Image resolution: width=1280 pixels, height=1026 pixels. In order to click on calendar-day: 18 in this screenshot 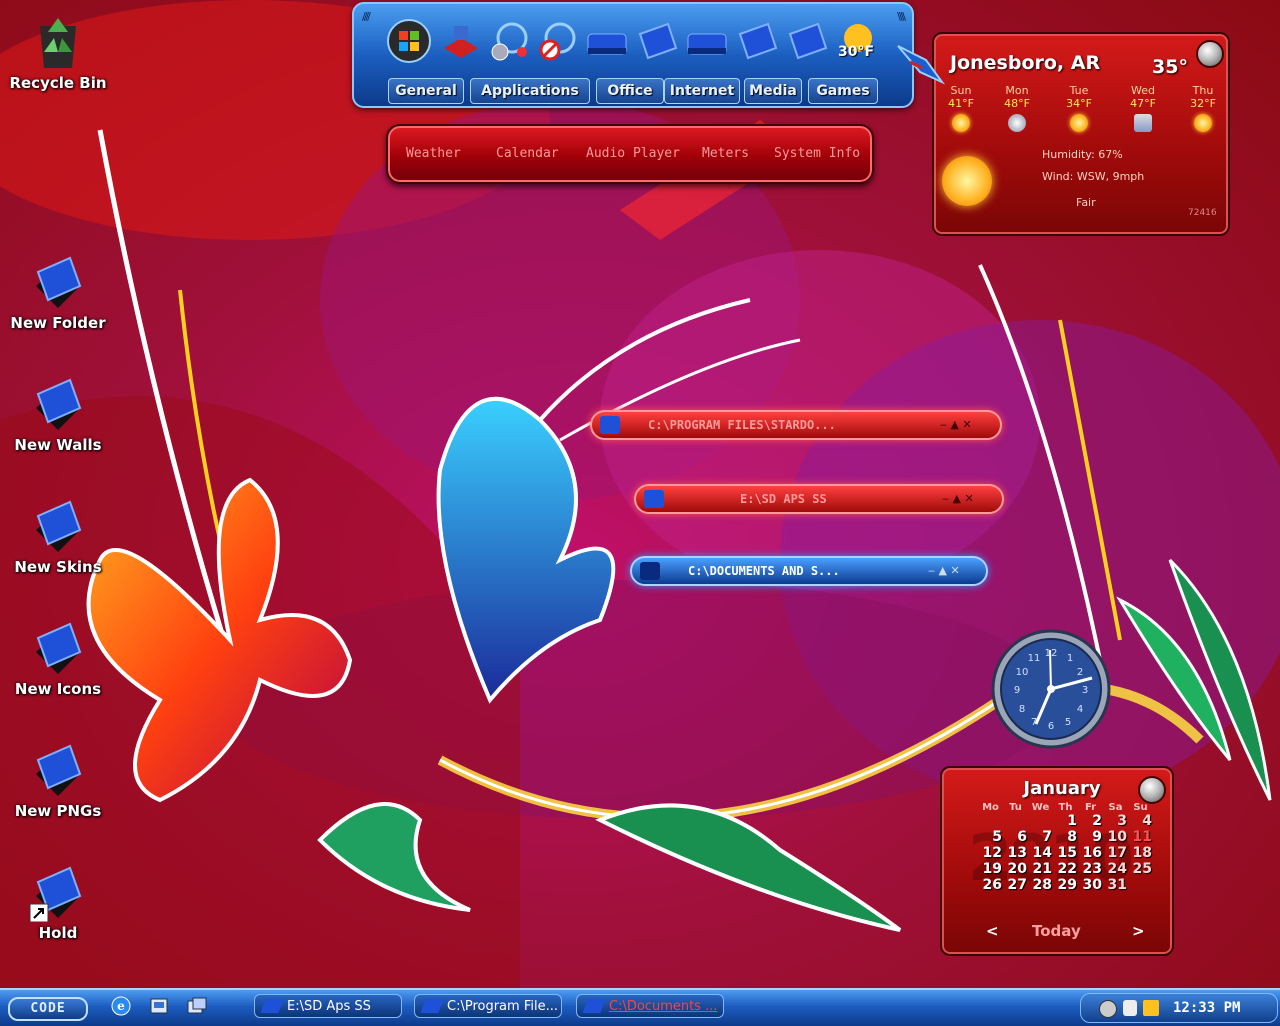, I will do `click(1140, 853)`.